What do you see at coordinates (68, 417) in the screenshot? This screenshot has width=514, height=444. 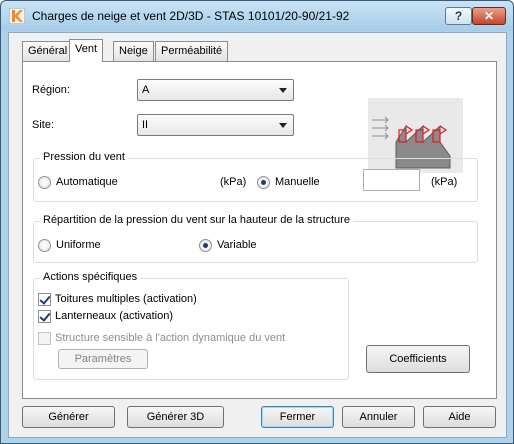 I see `generate-button: Générer` at bounding box center [68, 417].